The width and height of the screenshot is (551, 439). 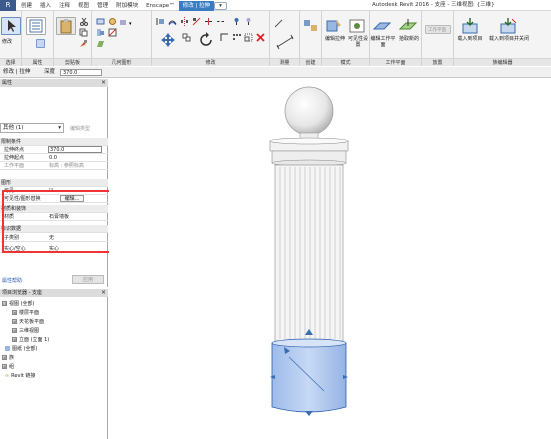 I want to click on copy-icon, so click(x=83, y=32).